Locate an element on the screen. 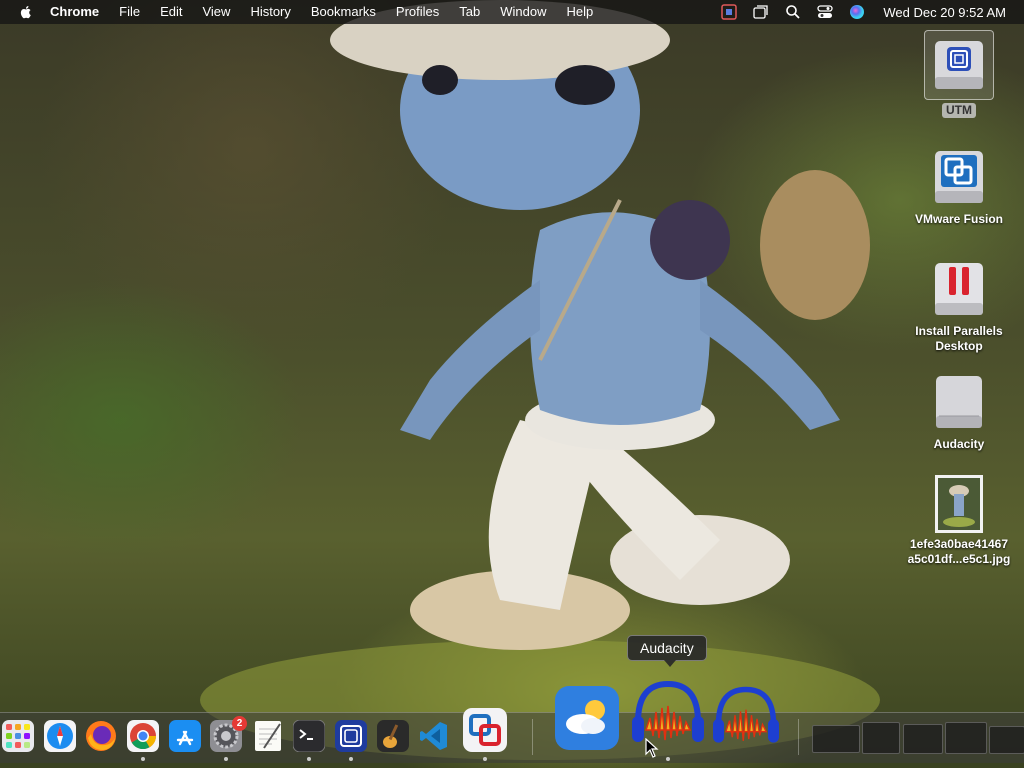 Image resolution: width=1024 pixels, height=768 pixels. desktop-icon-label: UTM is located at coordinates (959, 110).